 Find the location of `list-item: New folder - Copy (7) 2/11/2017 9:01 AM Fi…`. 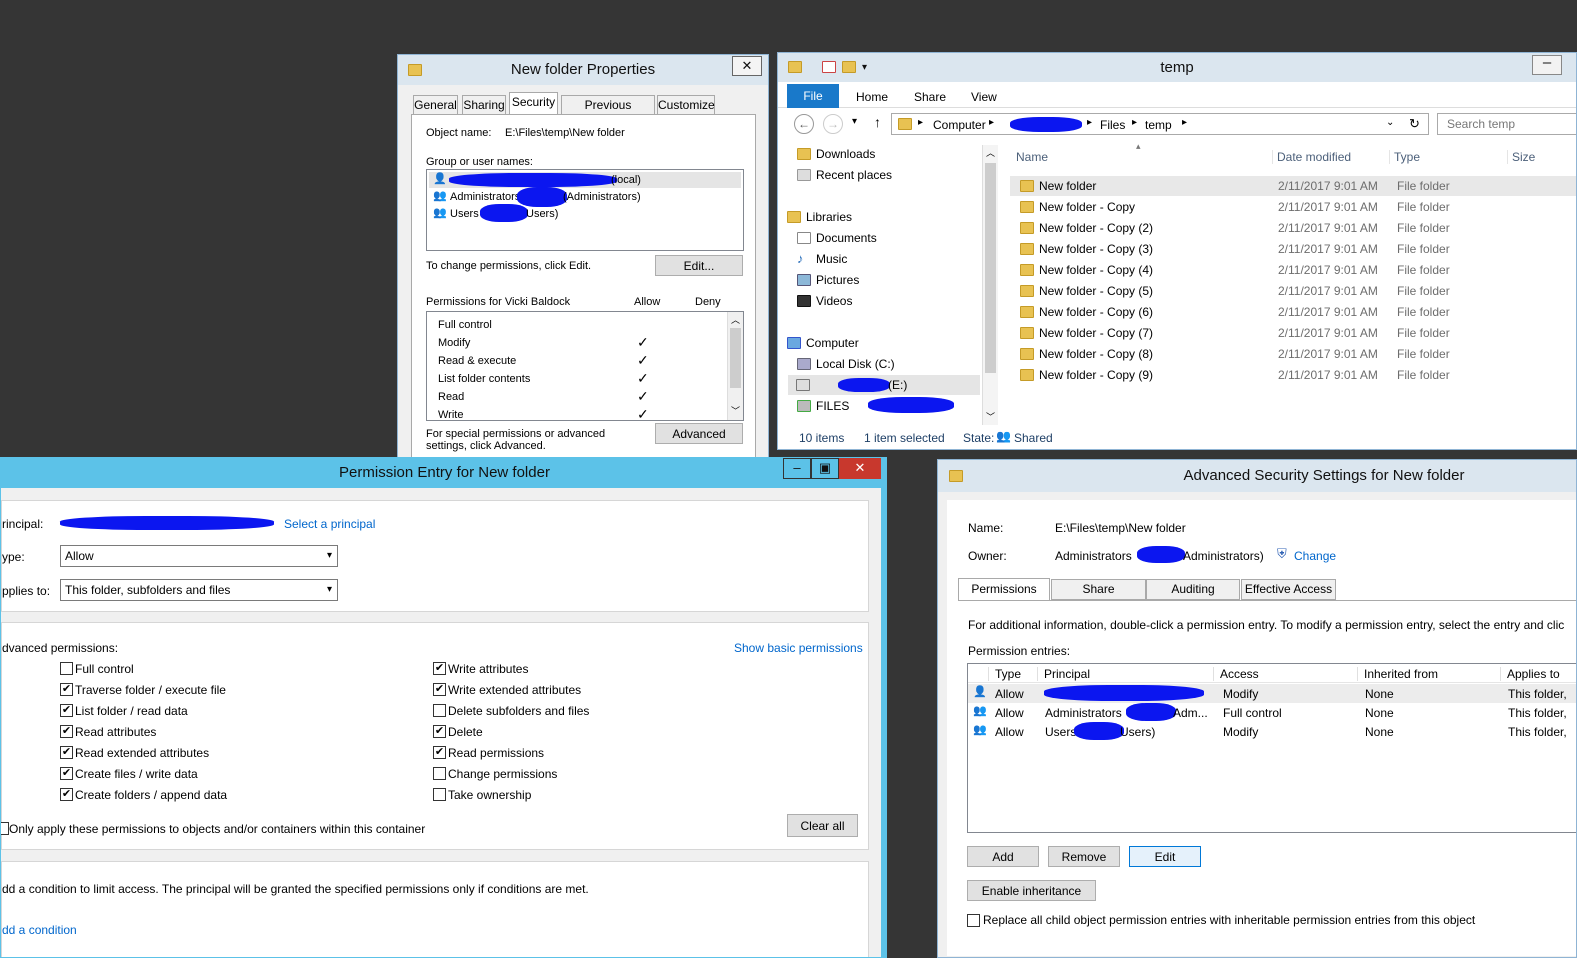

list-item: New folder - Copy (7) 2/11/2017 9:01 AM Fi… is located at coordinates (1293, 333).